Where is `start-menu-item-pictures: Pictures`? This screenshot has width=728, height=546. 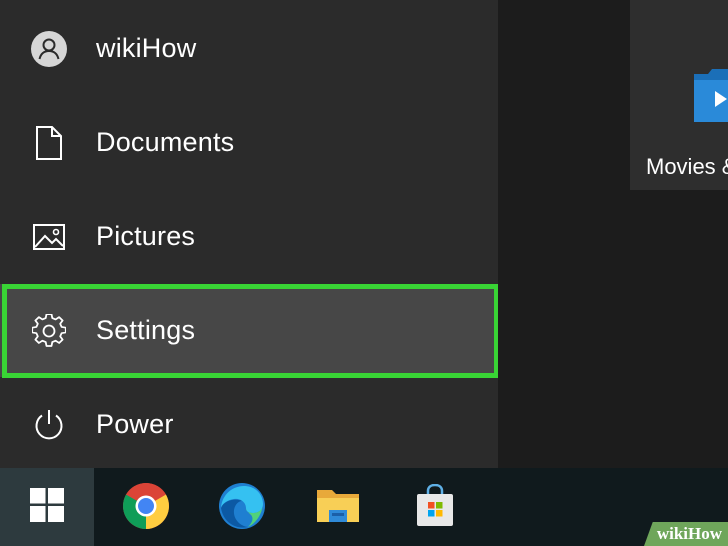 start-menu-item-pictures: Pictures is located at coordinates (249, 236).